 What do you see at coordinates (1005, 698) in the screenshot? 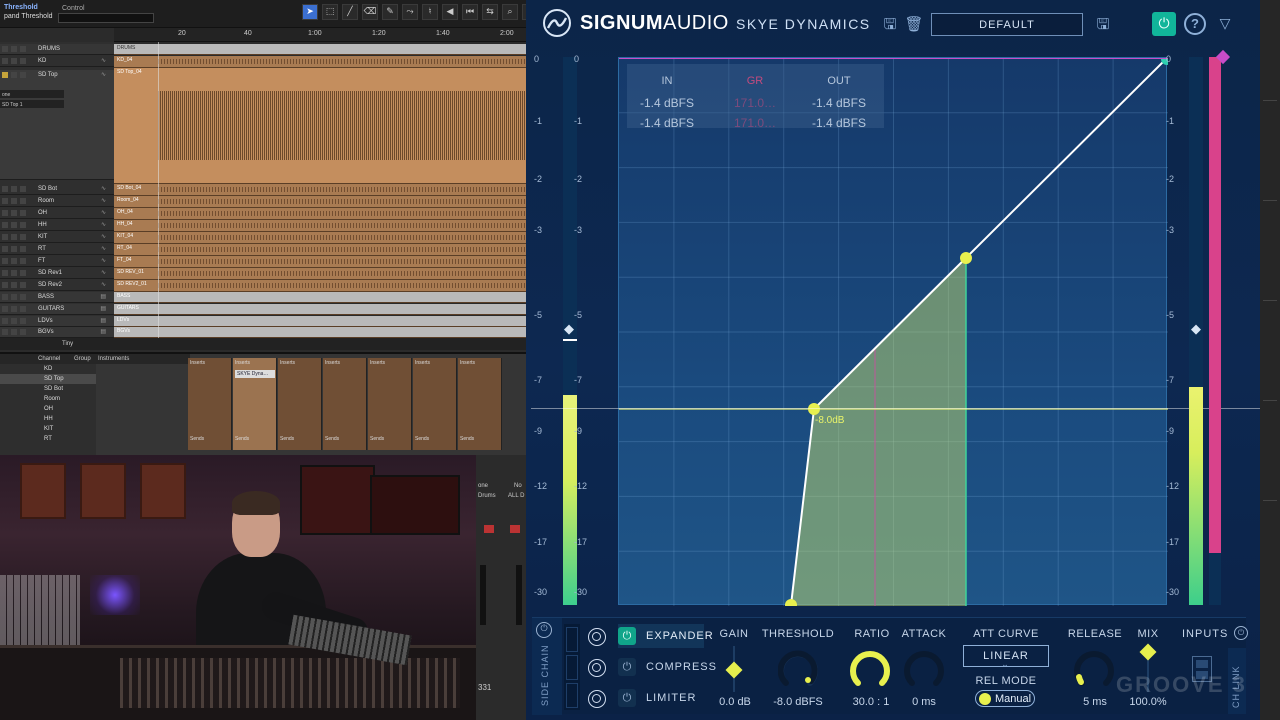
I see `rel-mode-toggle: Manual` at bounding box center [1005, 698].